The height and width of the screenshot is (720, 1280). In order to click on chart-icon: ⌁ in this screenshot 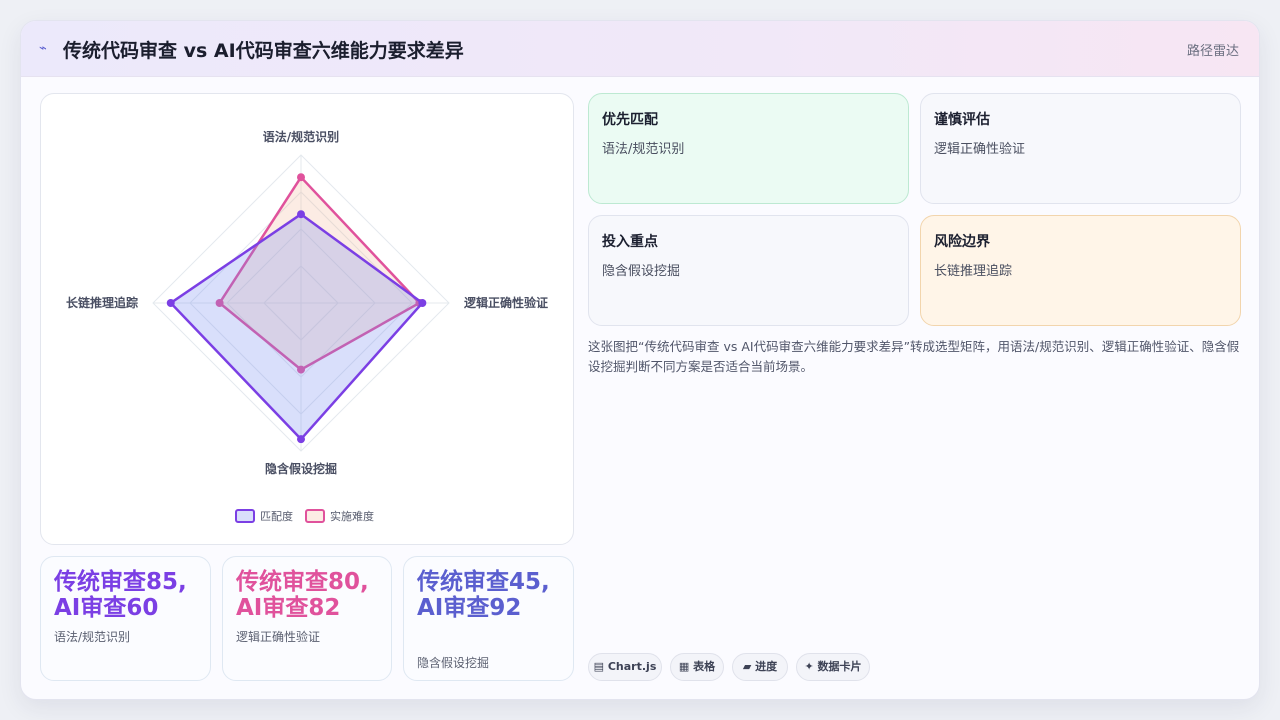, I will do `click(43, 48)`.